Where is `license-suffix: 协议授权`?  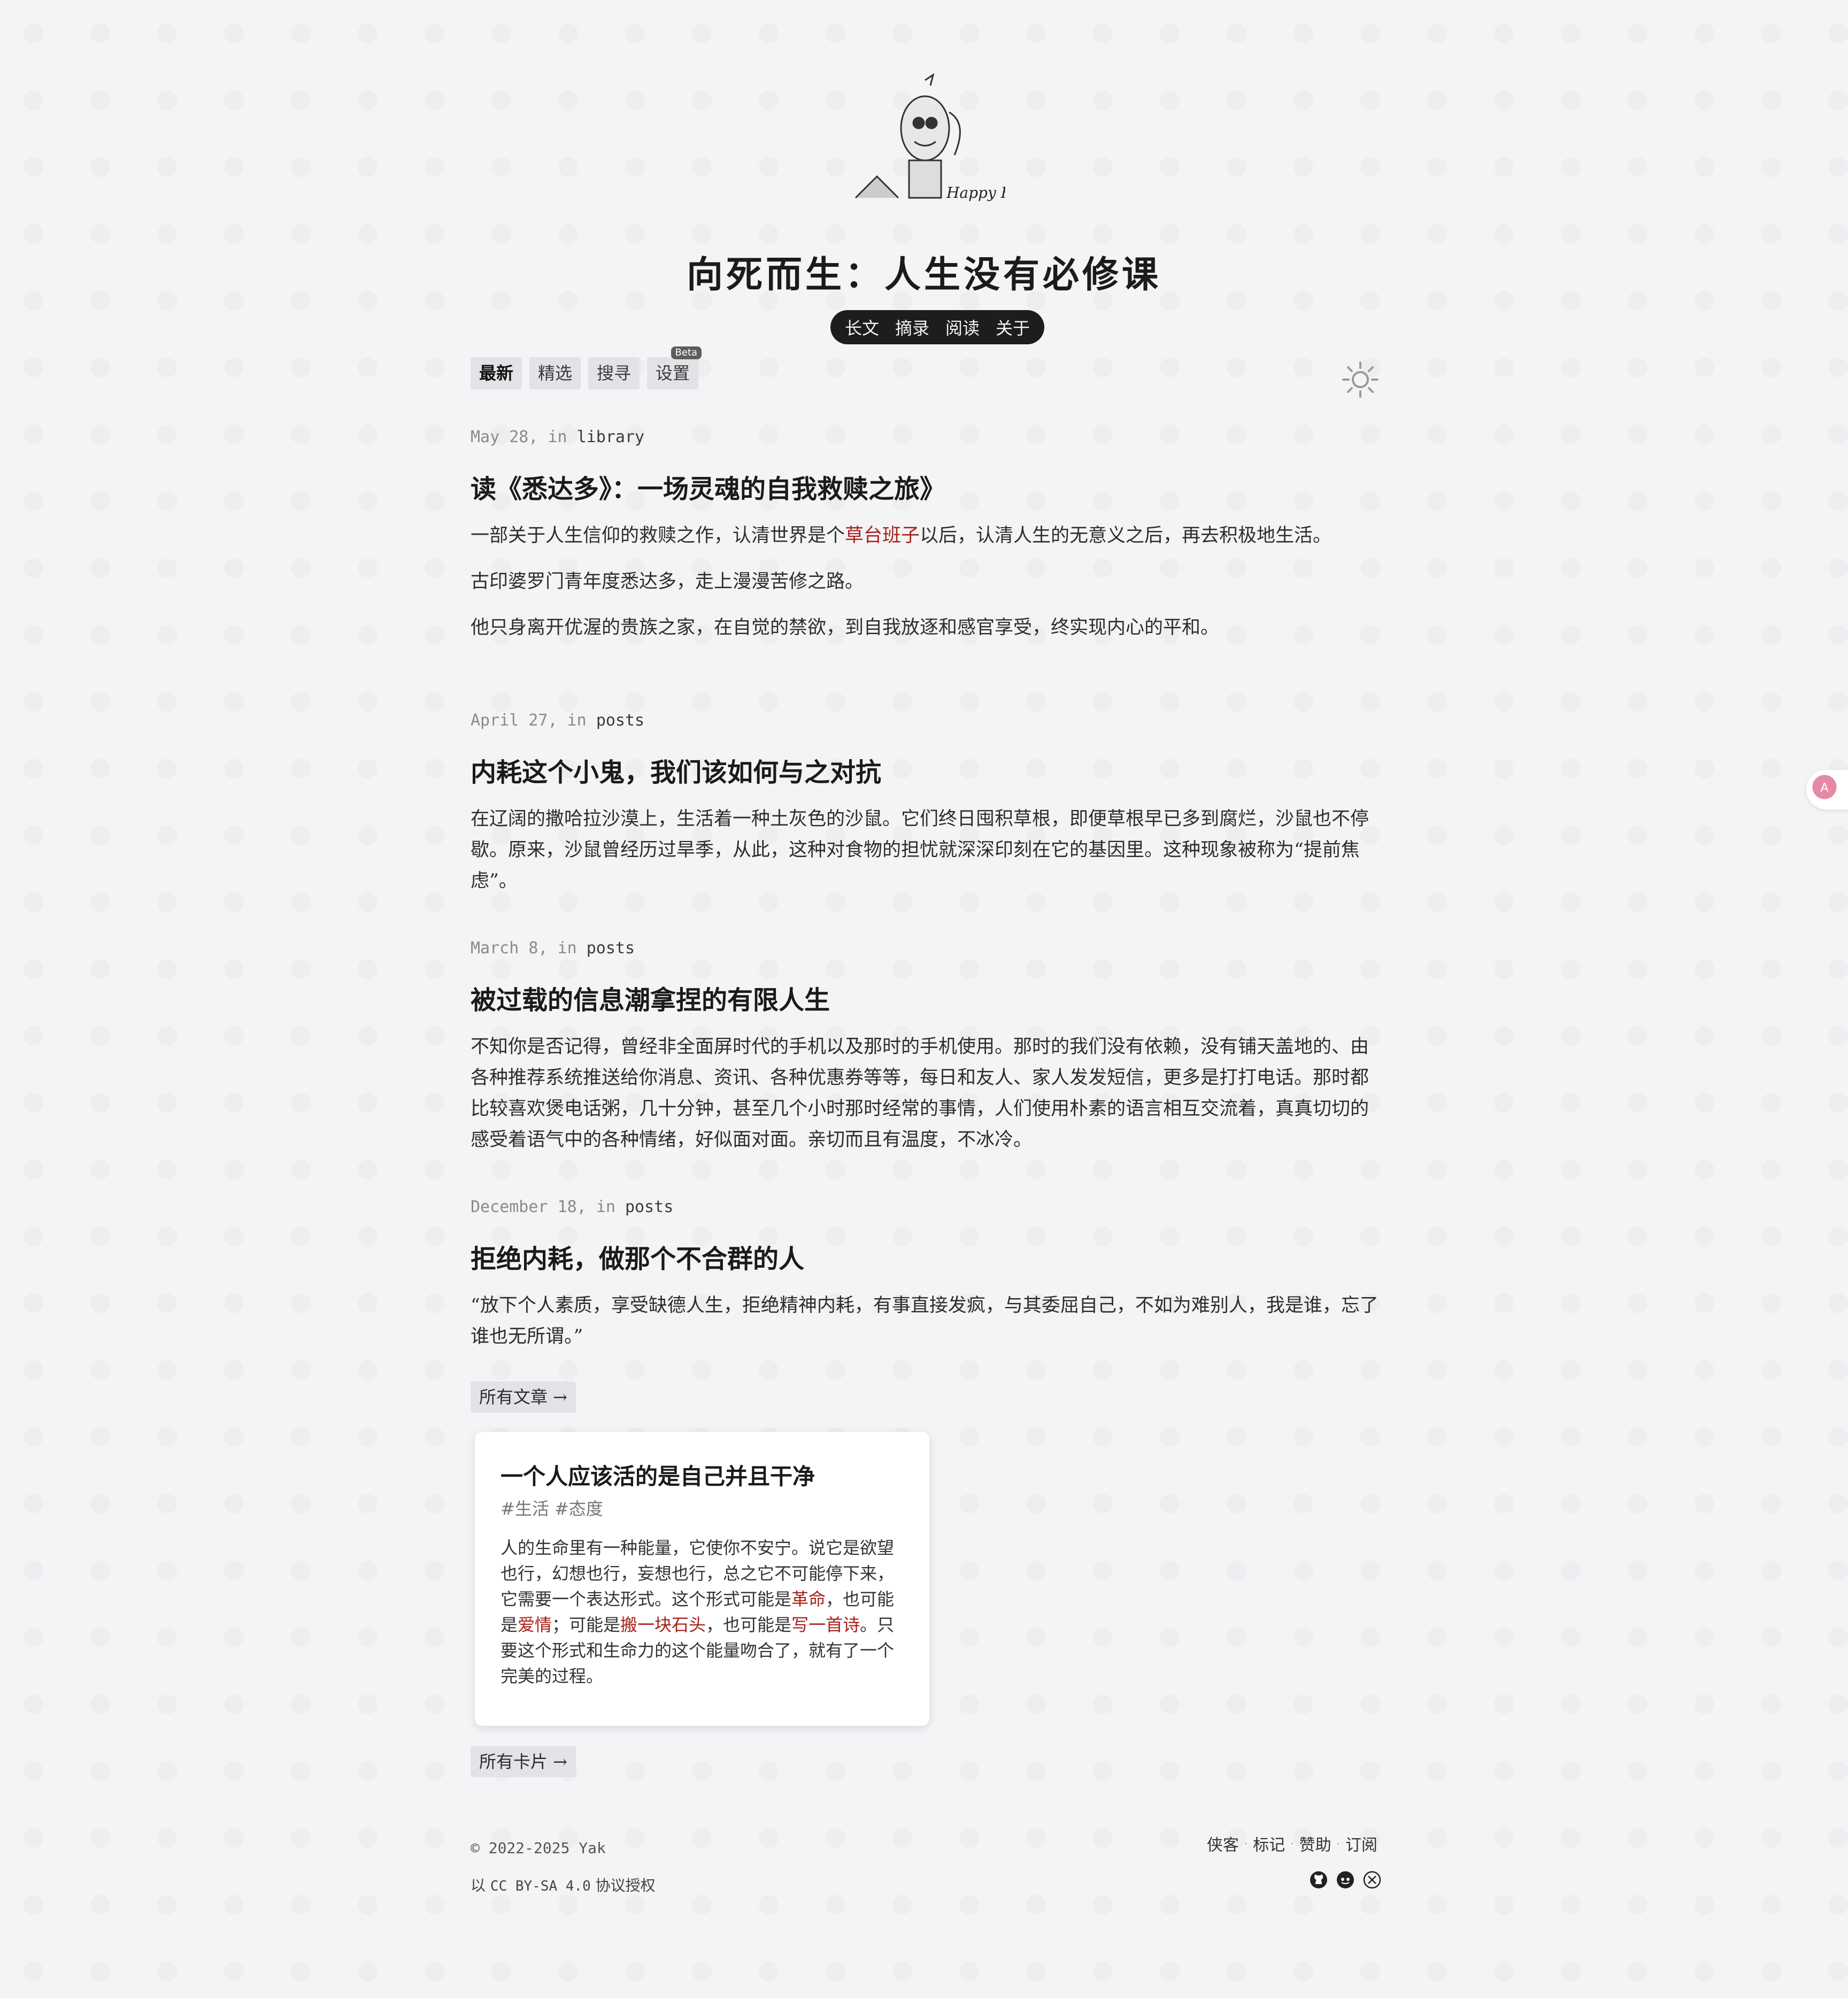
license-suffix: 协议授权 is located at coordinates (625, 1886).